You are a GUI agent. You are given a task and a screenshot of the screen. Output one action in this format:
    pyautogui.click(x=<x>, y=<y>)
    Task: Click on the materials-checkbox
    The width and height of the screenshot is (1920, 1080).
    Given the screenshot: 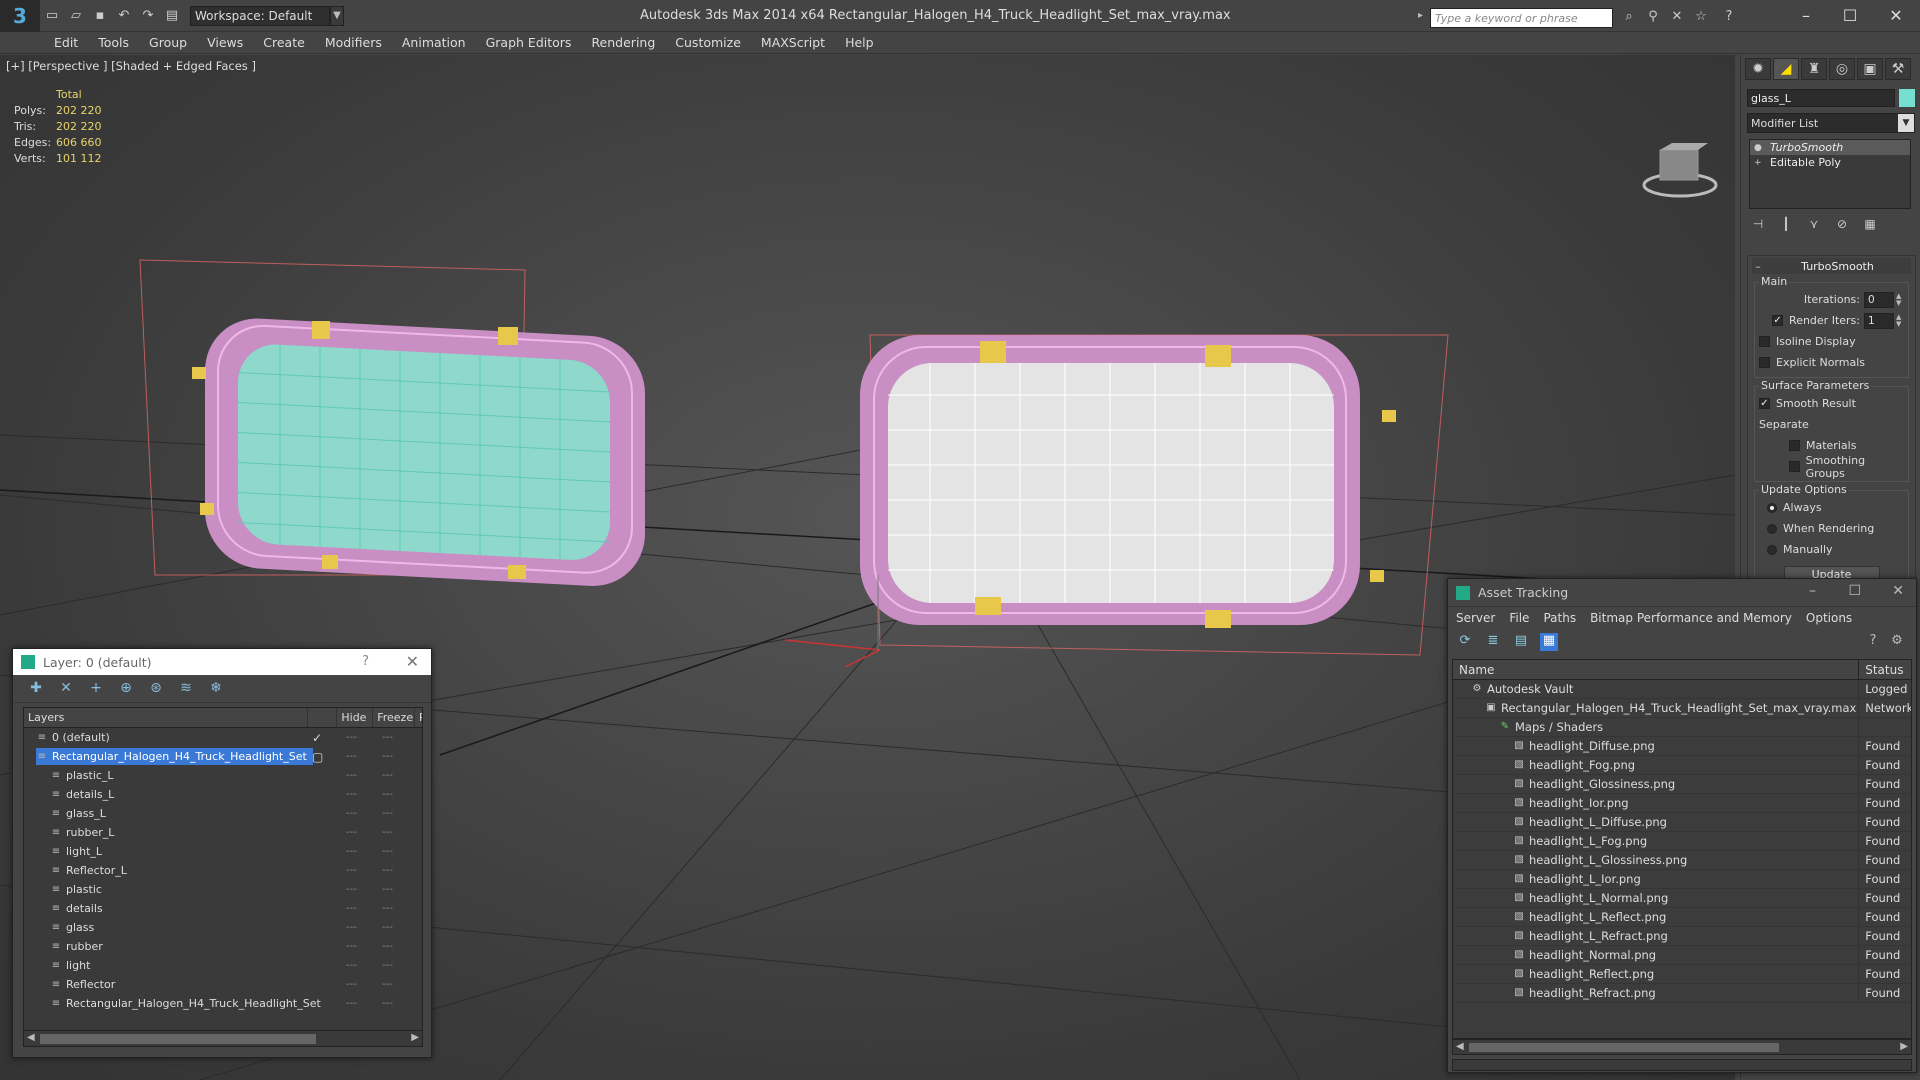 What is the action you would take?
    pyautogui.click(x=1794, y=445)
    